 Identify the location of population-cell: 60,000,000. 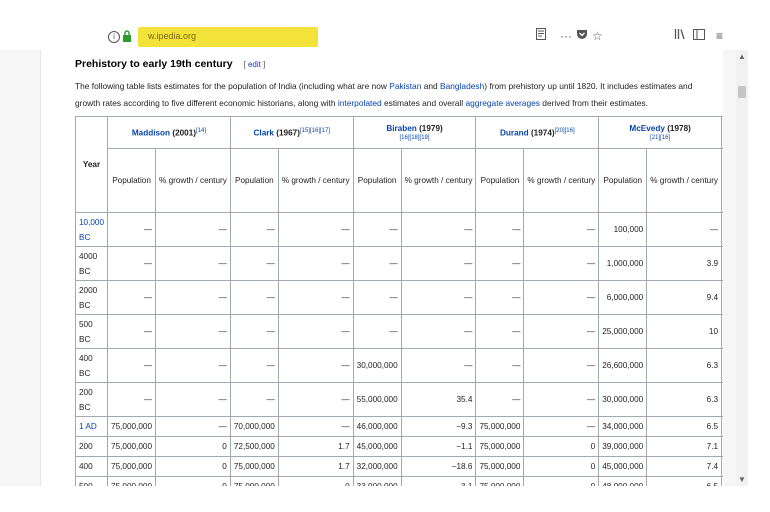
(722, 426).